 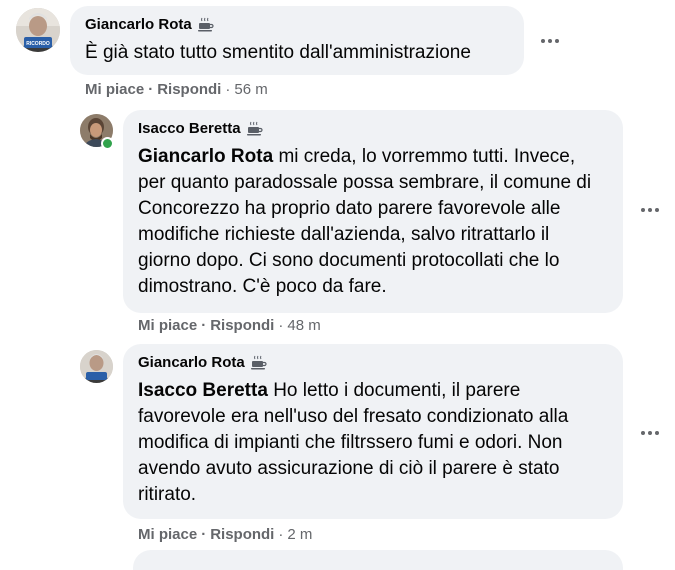 I want to click on mention-link: Giancarlo Rota, so click(x=205, y=156).